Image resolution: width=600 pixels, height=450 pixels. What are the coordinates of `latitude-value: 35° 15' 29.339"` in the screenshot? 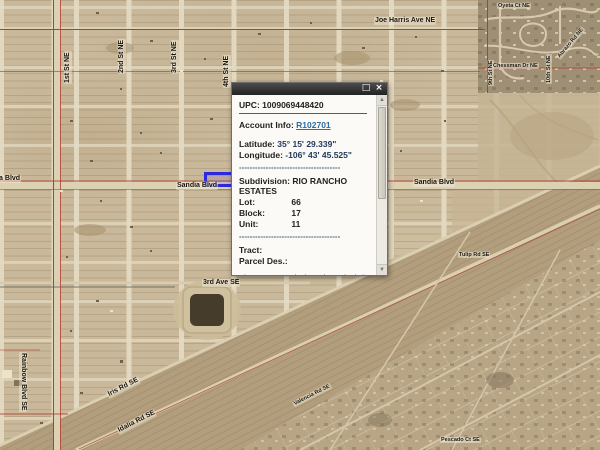 It's located at (307, 144).